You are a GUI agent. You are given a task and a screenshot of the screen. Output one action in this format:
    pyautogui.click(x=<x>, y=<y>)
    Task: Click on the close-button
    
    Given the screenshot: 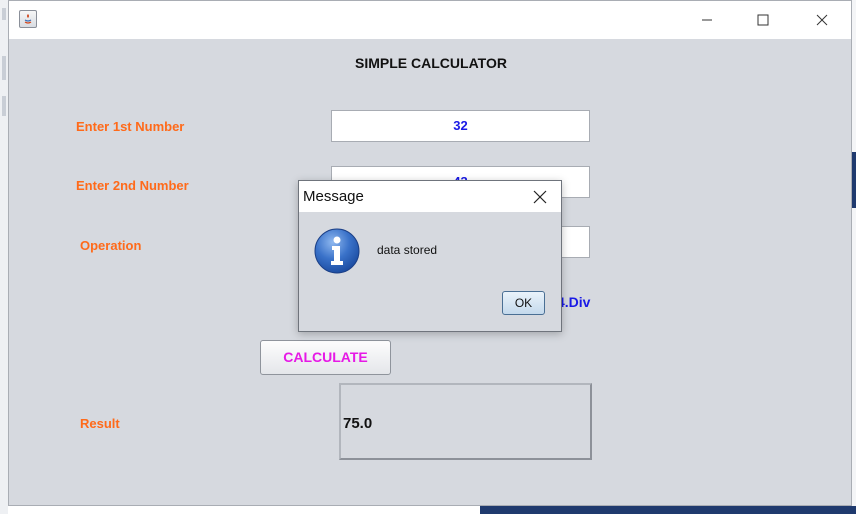 What is the action you would take?
    pyautogui.click(x=822, y=20)
    